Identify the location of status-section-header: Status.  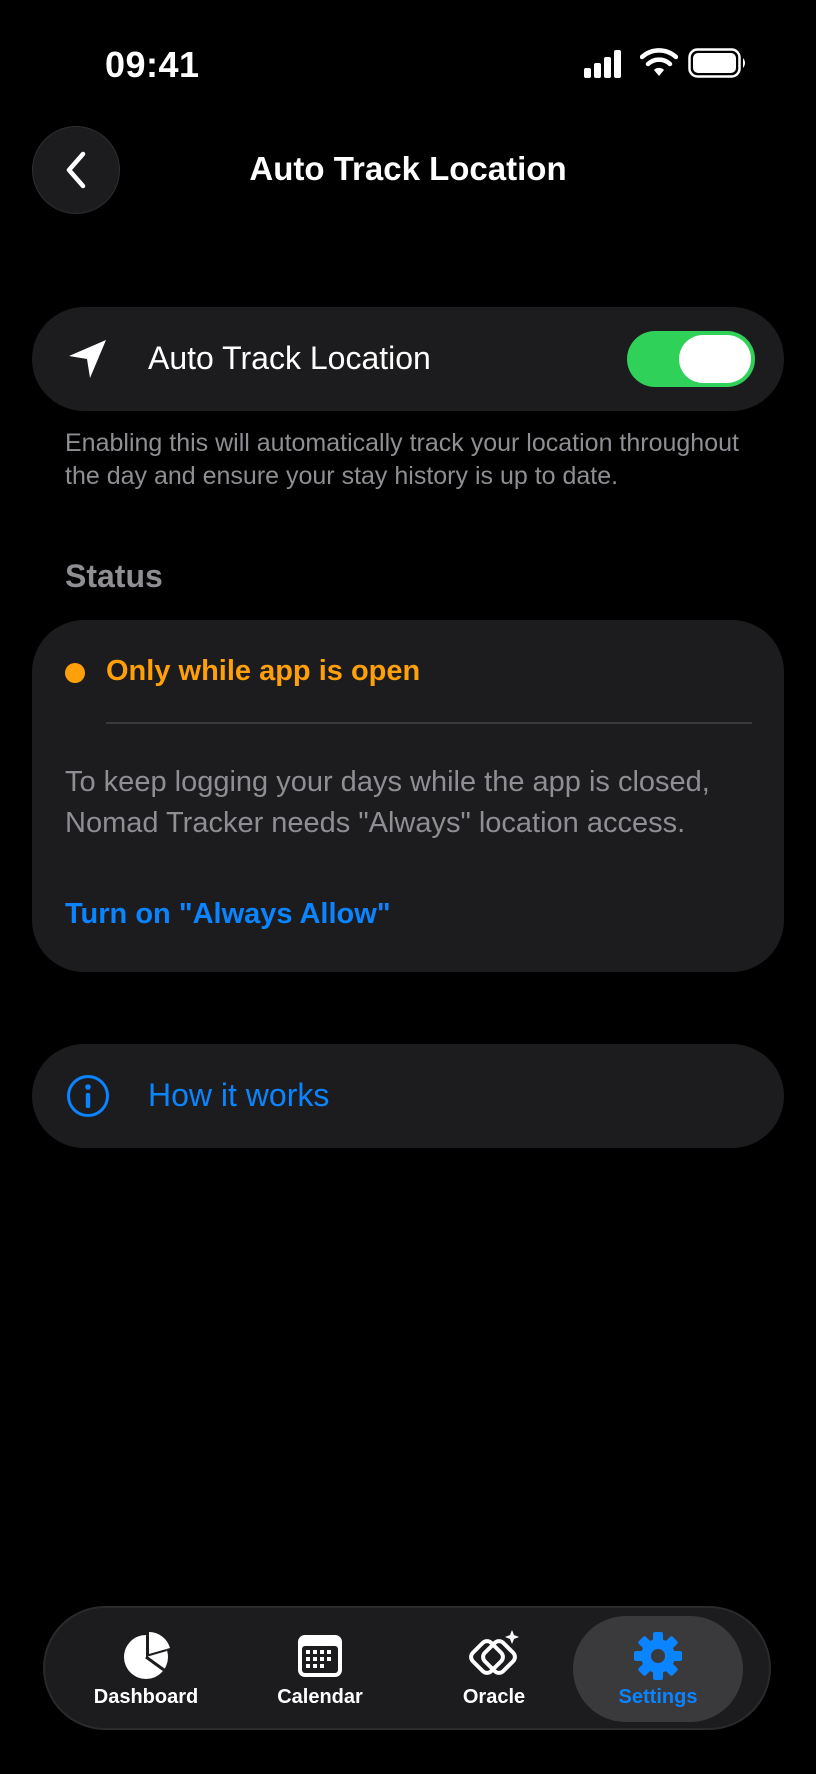
(114, 576).